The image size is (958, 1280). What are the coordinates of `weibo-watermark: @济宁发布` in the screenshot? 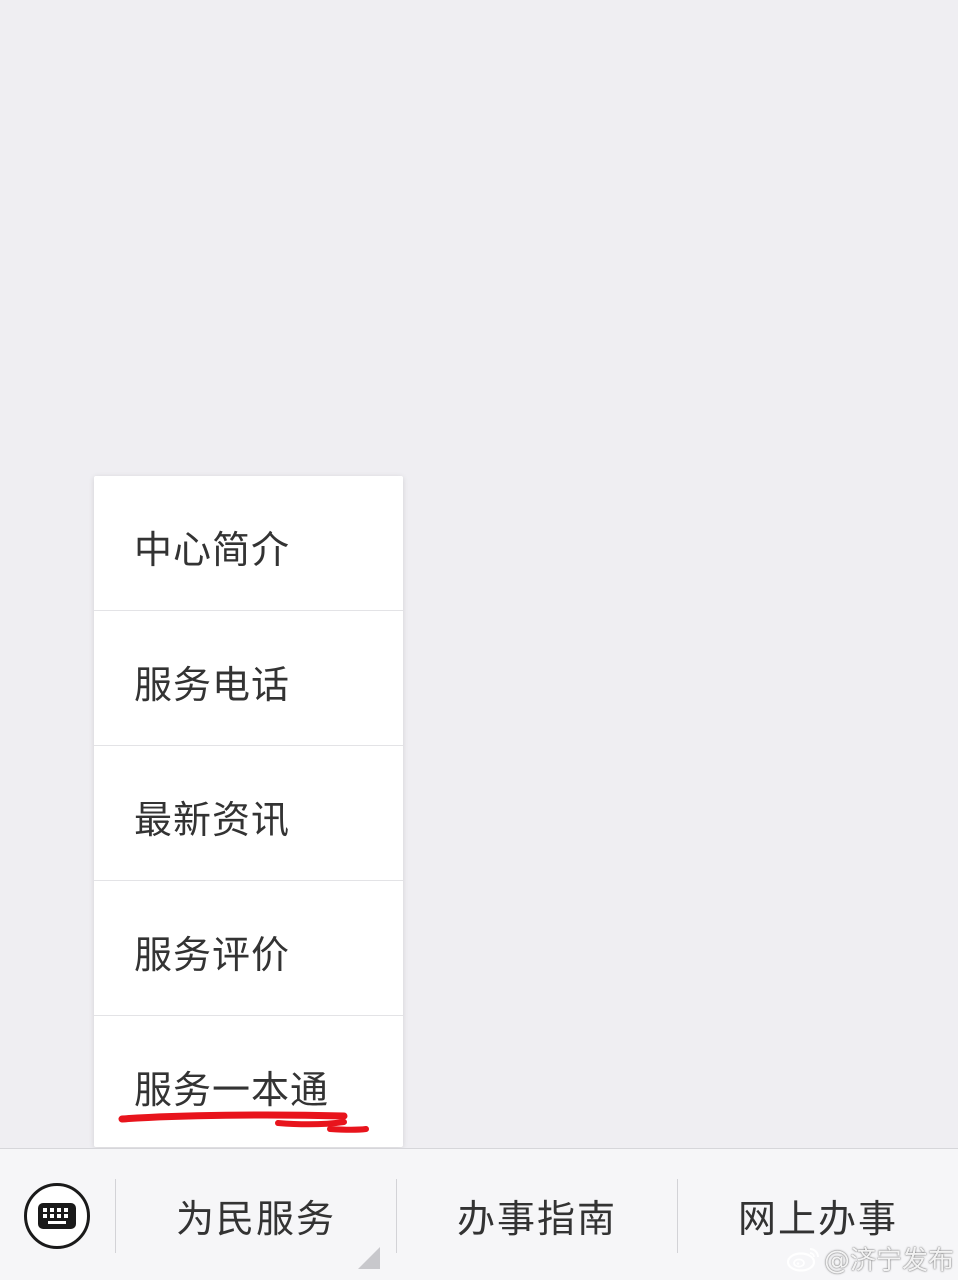 It's located at (870, 1258).